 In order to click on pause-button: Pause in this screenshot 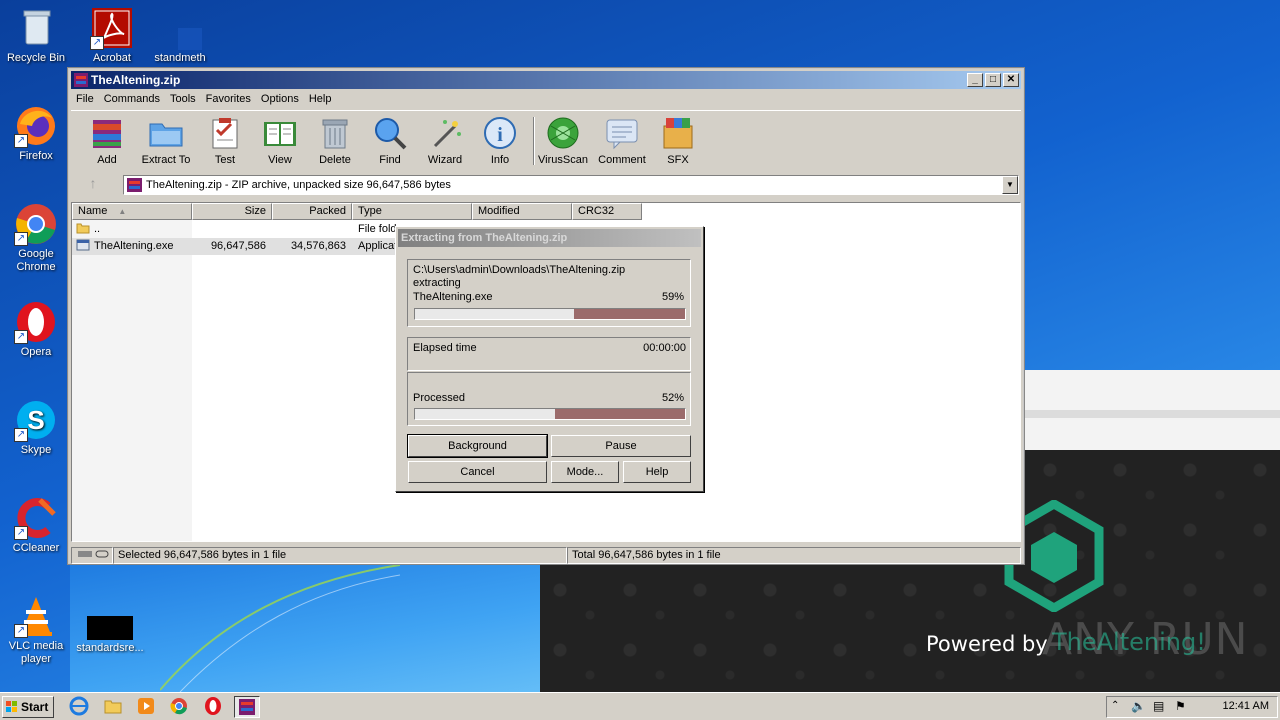, I will do `click(621, 446)`.